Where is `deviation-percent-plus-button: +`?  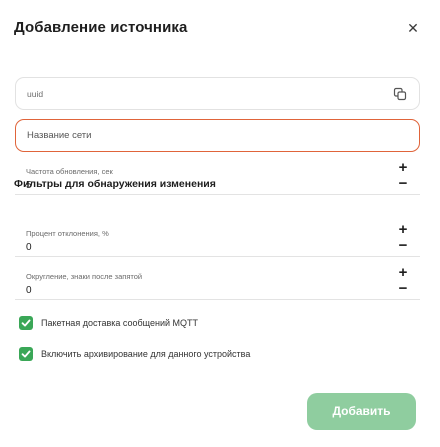 deviation-percent-plus-button: + is located at coordinates (403, 229).